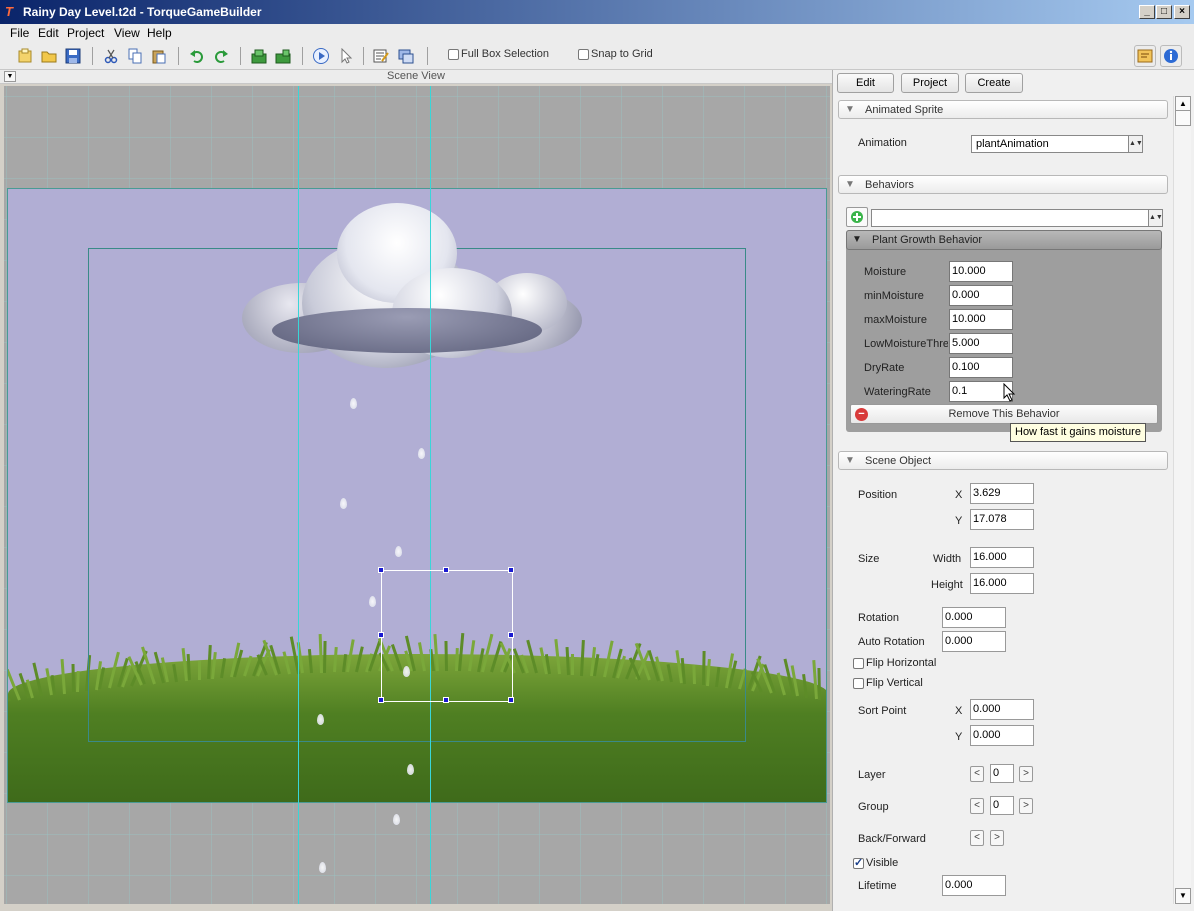 The width and height of the screenshot is (1194, 911). What do you see at coordinates (888, 683) in the screenshot?
I see `flip-vertical-toggle: Flip Vertical` at bounding box center [888, 683].